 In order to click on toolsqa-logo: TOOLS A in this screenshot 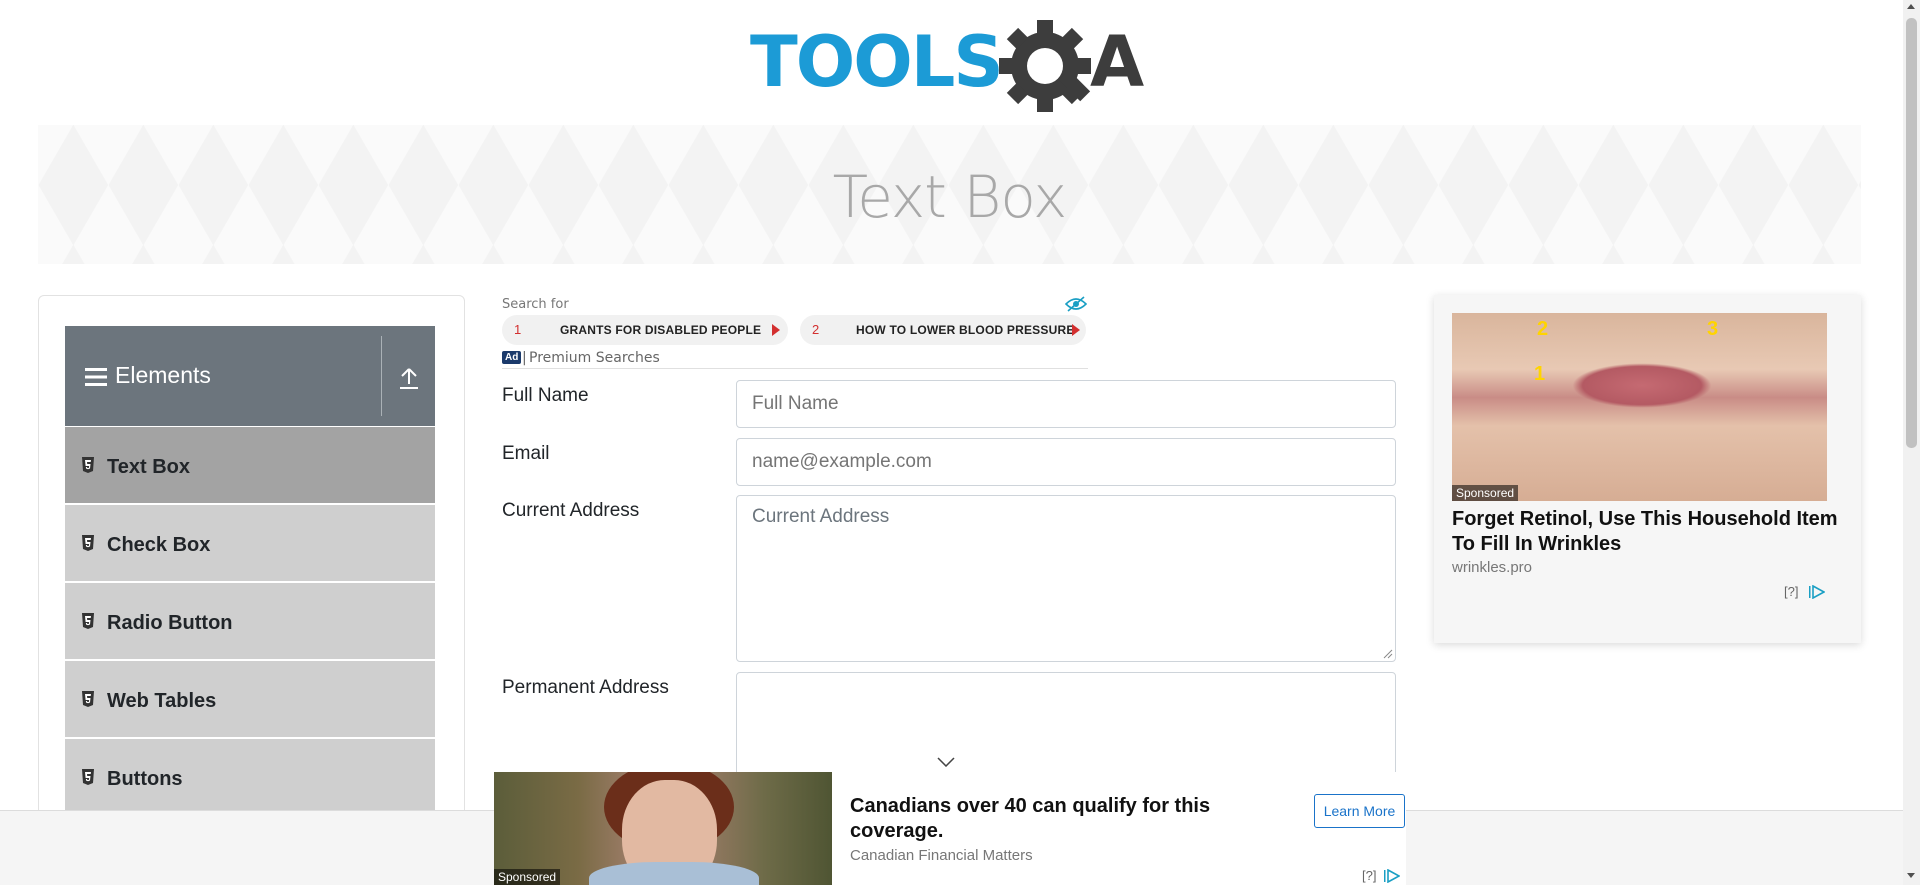, I will do `click(952, 66)`.